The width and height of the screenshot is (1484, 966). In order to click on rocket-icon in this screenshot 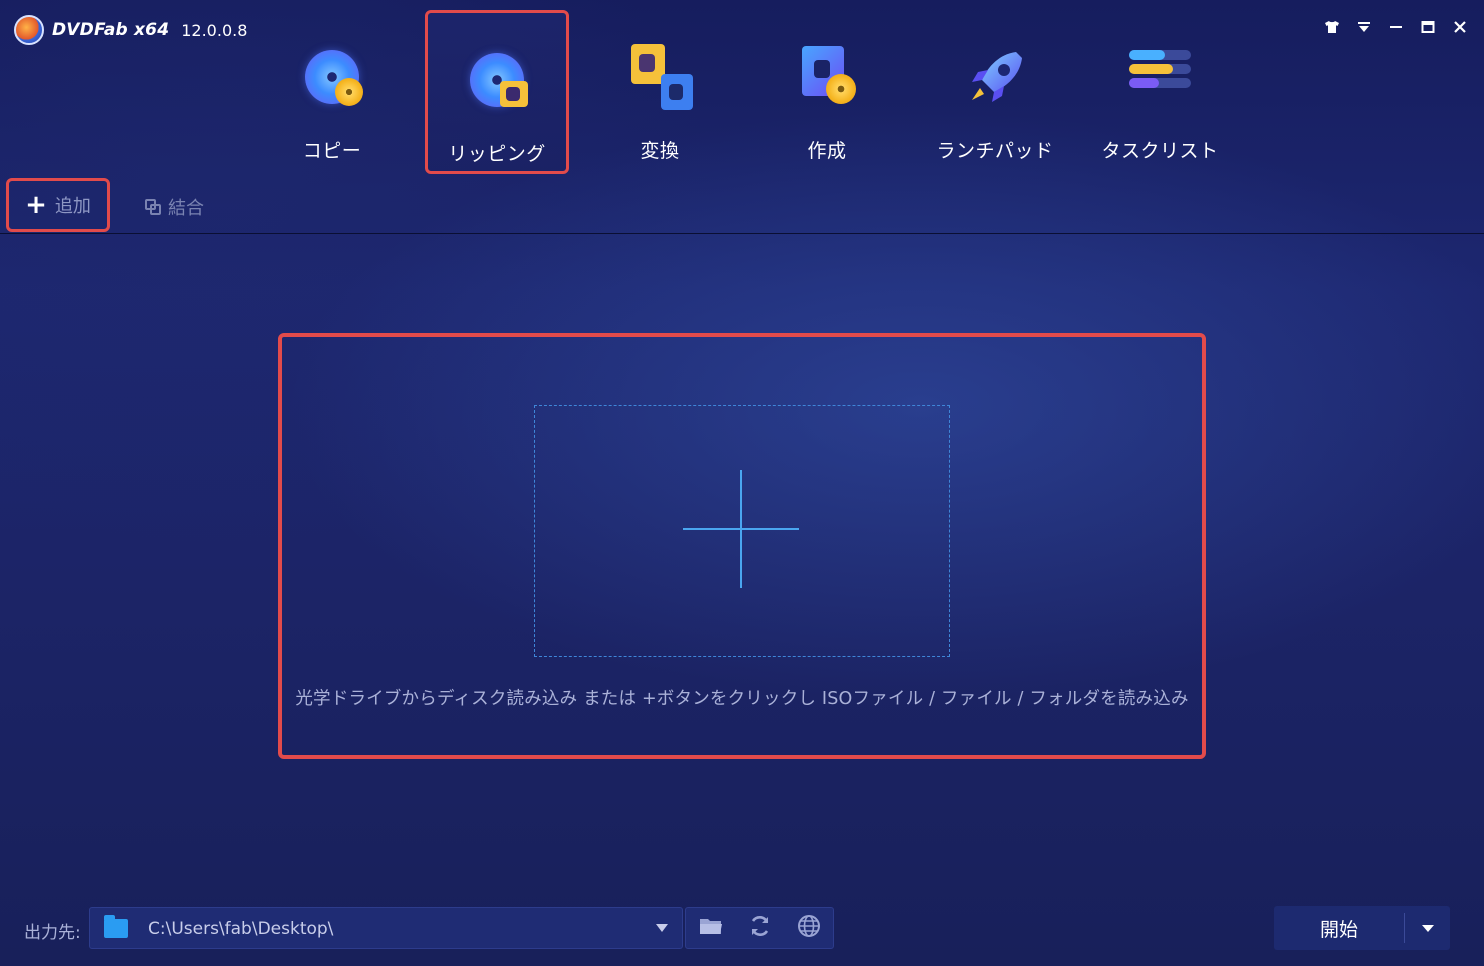, I will do `click(995, 79)`.